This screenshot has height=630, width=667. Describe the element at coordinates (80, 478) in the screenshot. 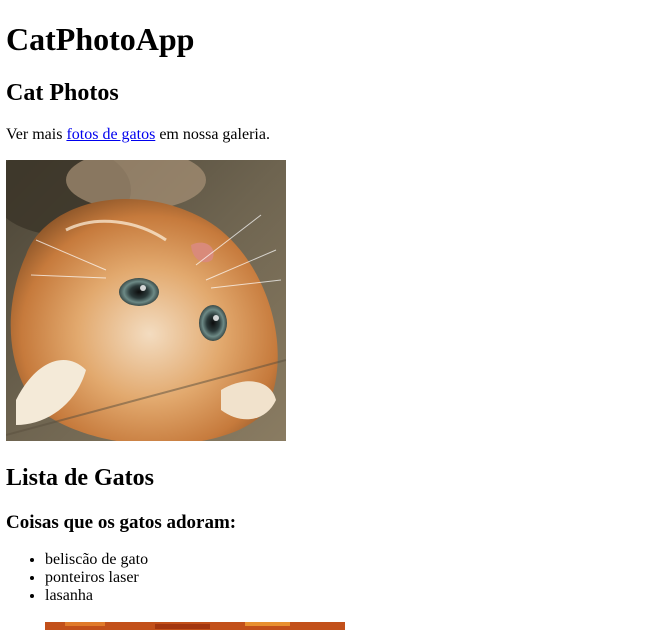

I see `cat-list-heading: Lista de Gatos` at that location.